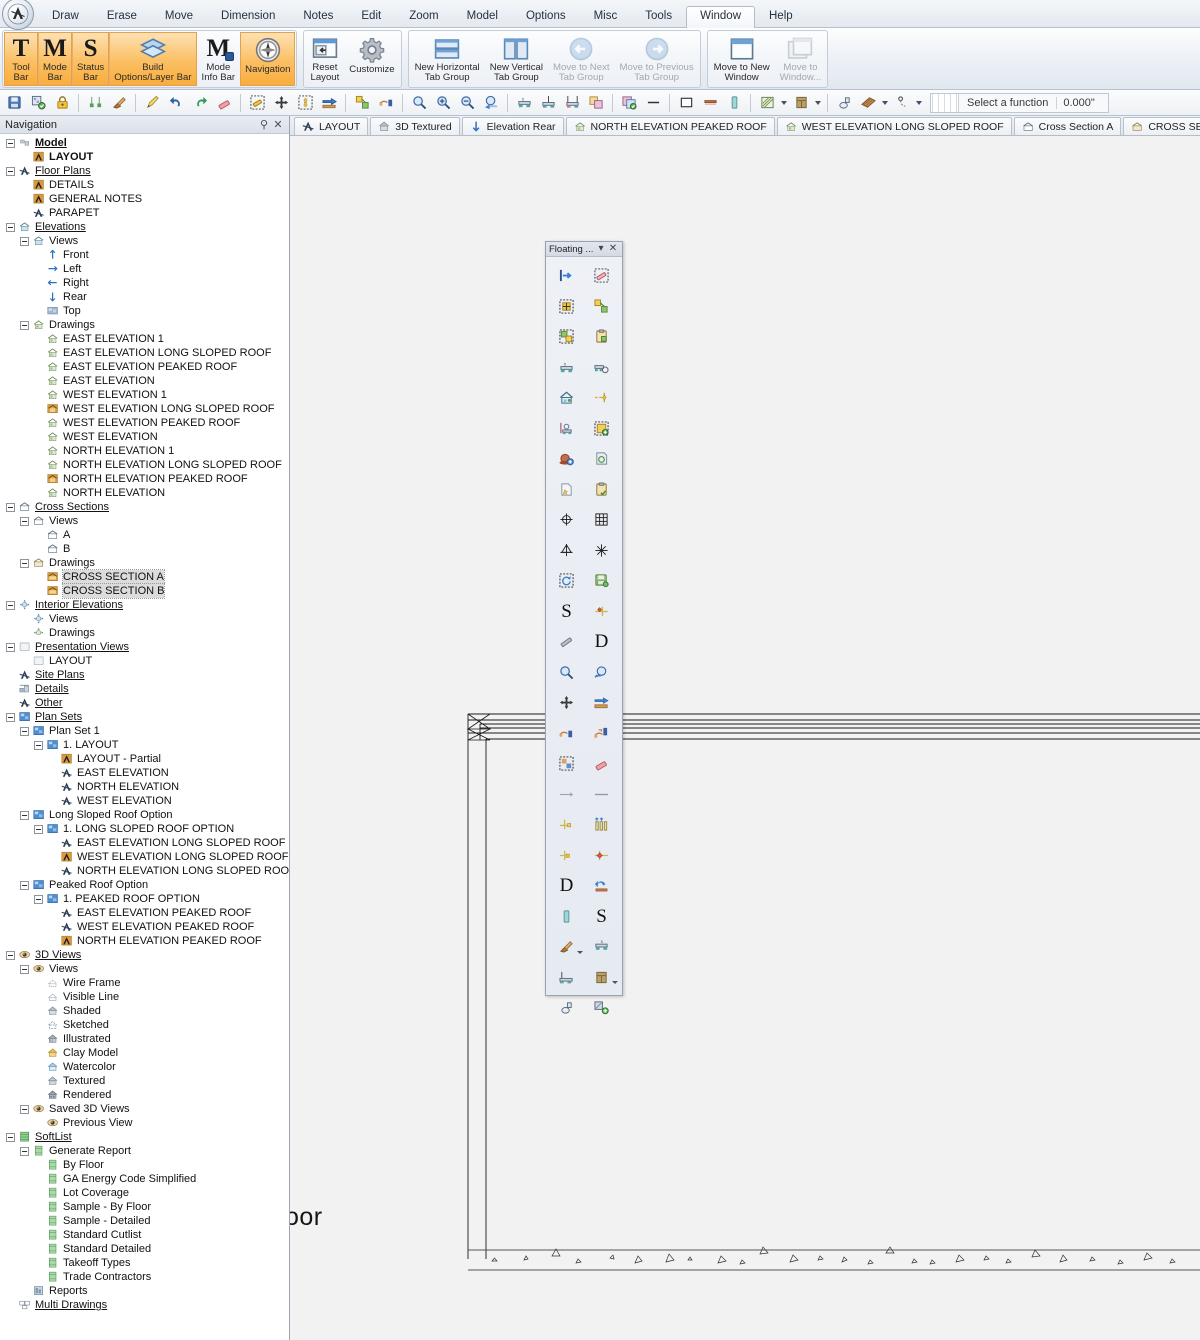 This screenshot has width=1200, height=1340. I want to click on tree-item: Generate Report, so click(144, 1151).